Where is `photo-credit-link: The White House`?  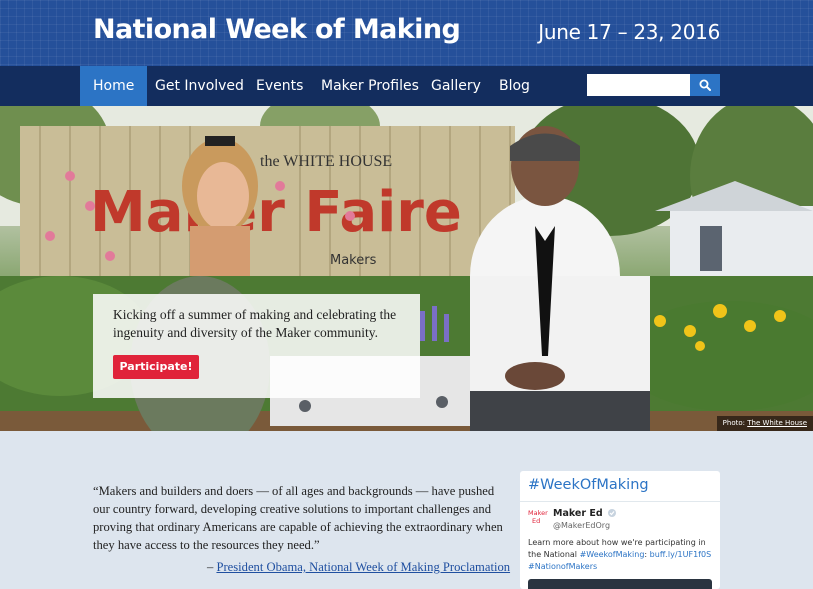 photo-credit-link: The White House is located at coordinates (777, 423).